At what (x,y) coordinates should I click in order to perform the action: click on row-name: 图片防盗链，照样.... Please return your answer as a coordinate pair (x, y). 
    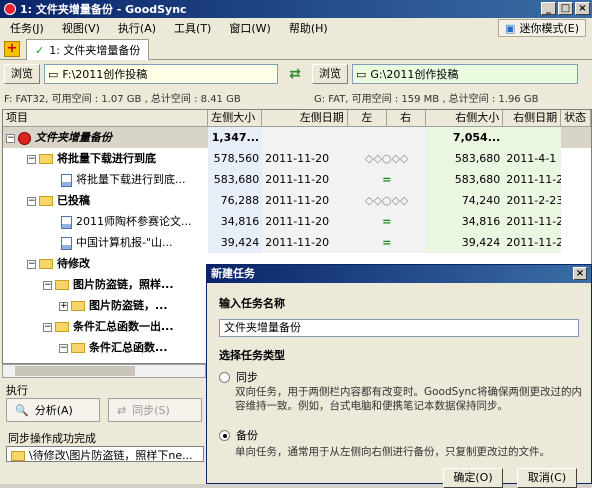
    Looking at the image, I should click on (123, 284).